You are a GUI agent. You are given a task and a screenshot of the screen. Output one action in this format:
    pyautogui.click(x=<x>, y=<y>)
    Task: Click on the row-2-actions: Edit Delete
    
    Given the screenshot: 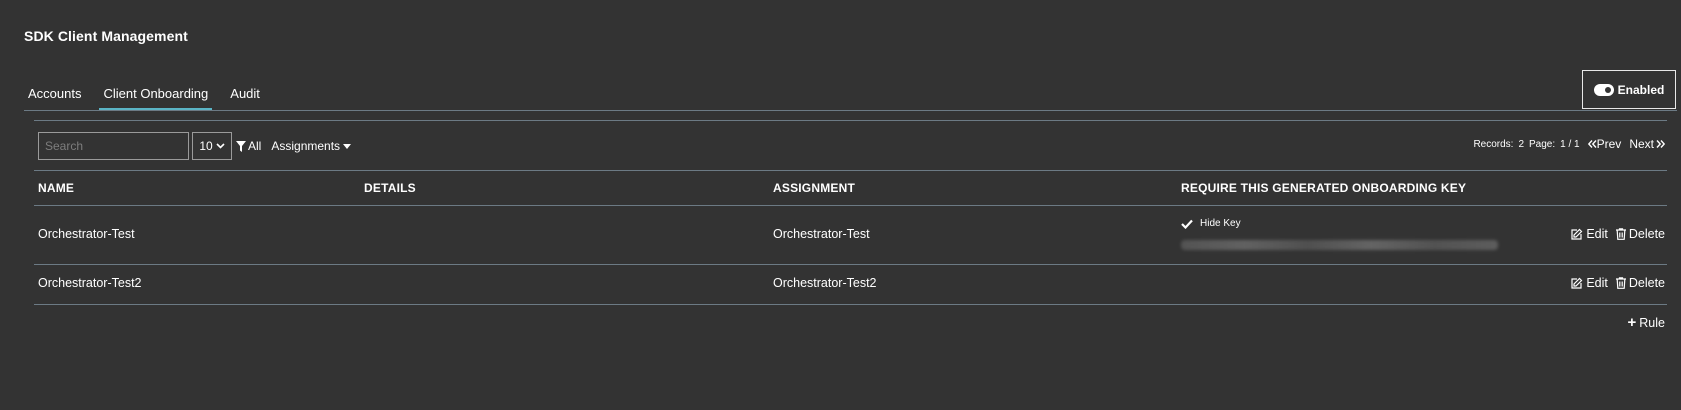 What is the action you would take?
    pyautogui.click(x=1618, y=283)
    